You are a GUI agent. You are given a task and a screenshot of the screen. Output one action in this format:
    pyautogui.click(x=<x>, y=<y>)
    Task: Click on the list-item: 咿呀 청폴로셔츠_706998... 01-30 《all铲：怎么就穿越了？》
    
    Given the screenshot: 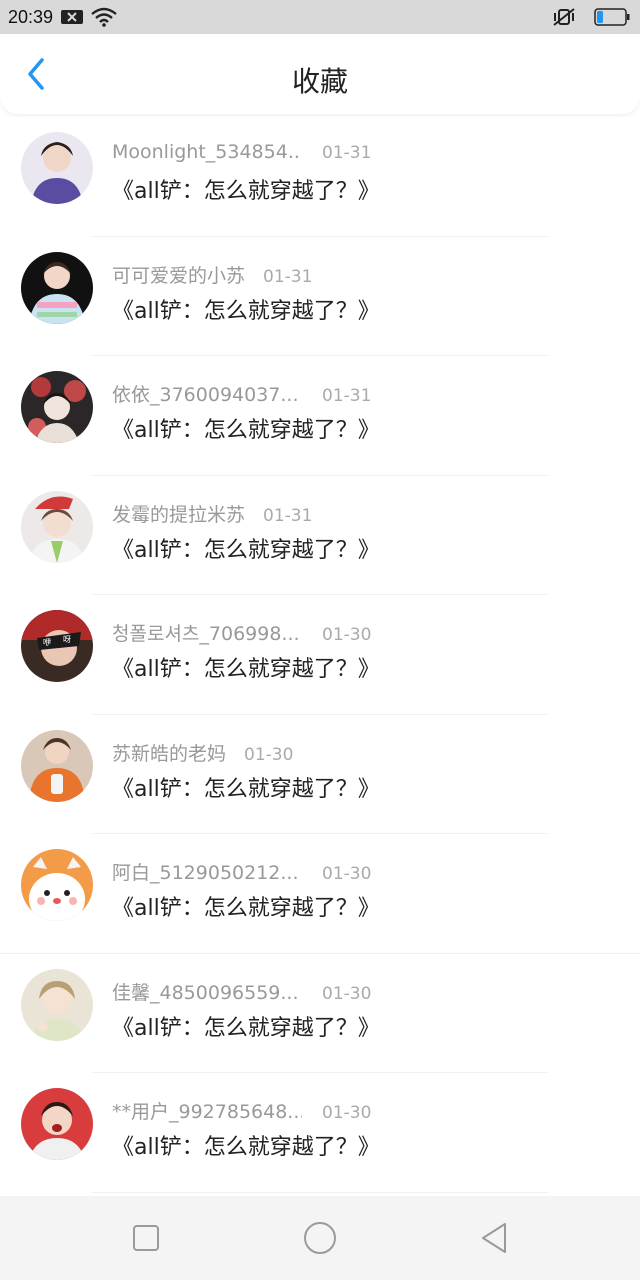 What is the action you would take?
    pyautogui.click(x=320, y=655)
    